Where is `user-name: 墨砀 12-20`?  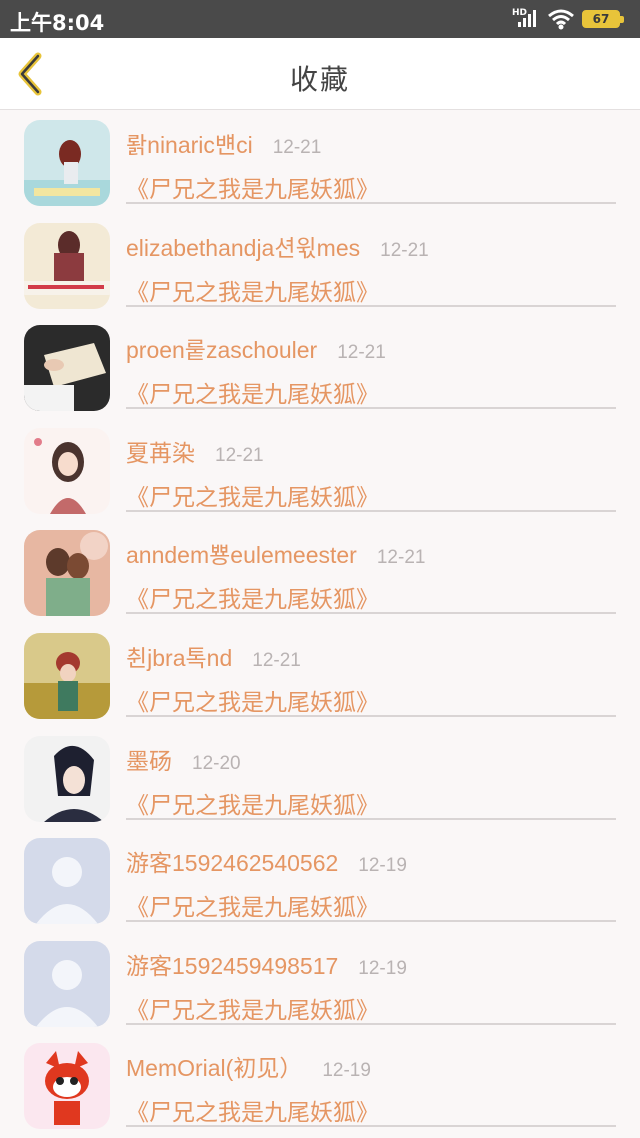 user-name: 墨砀 12-20 is located at coordinates (183, 759).